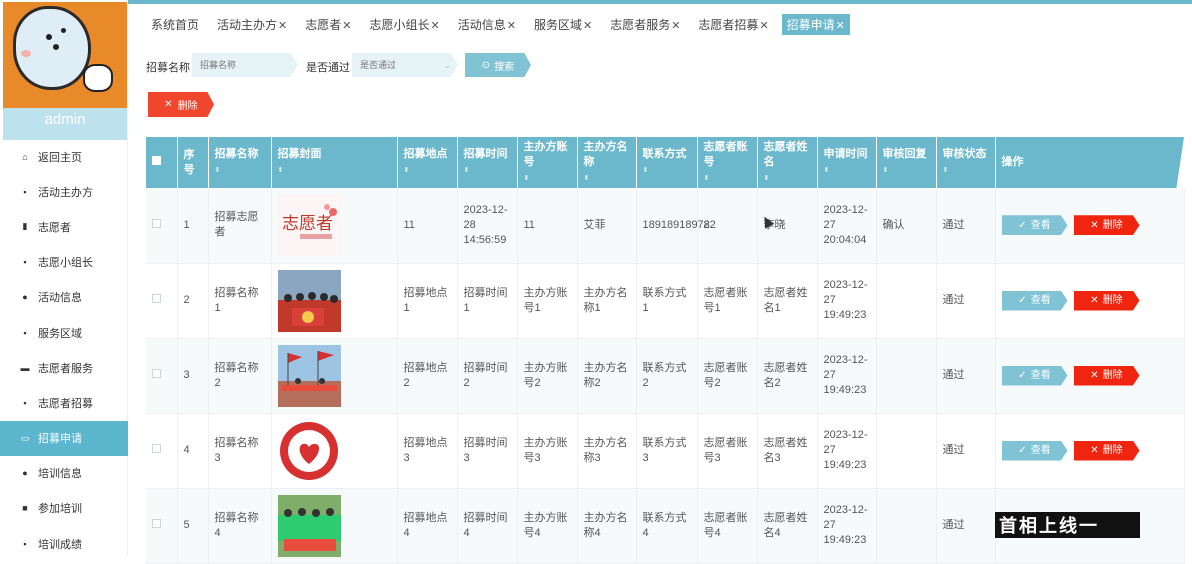 Image resolution: width=1192 pixels, height=564 pixels. Describe the element at coordinates (64, 508) in the screenshot. I see `sidebar-item-11: ■ 参加培训` at that location.